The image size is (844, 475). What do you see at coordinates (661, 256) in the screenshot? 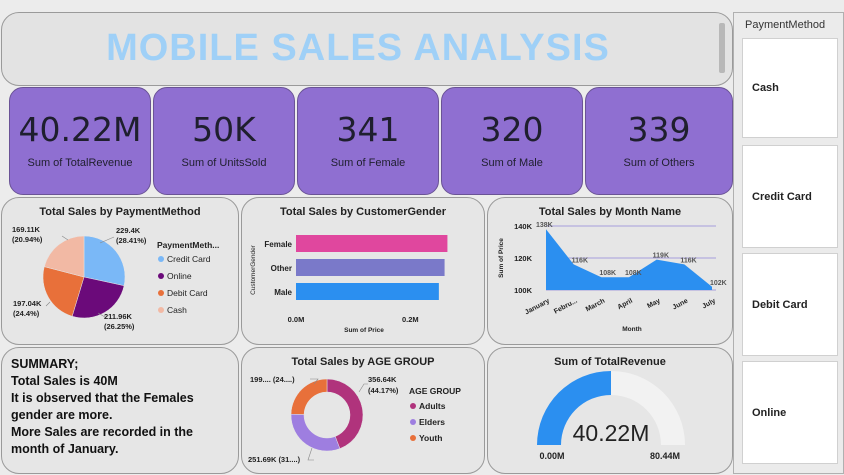
I see `data-label: 119K` at bounding box center [661, 256].